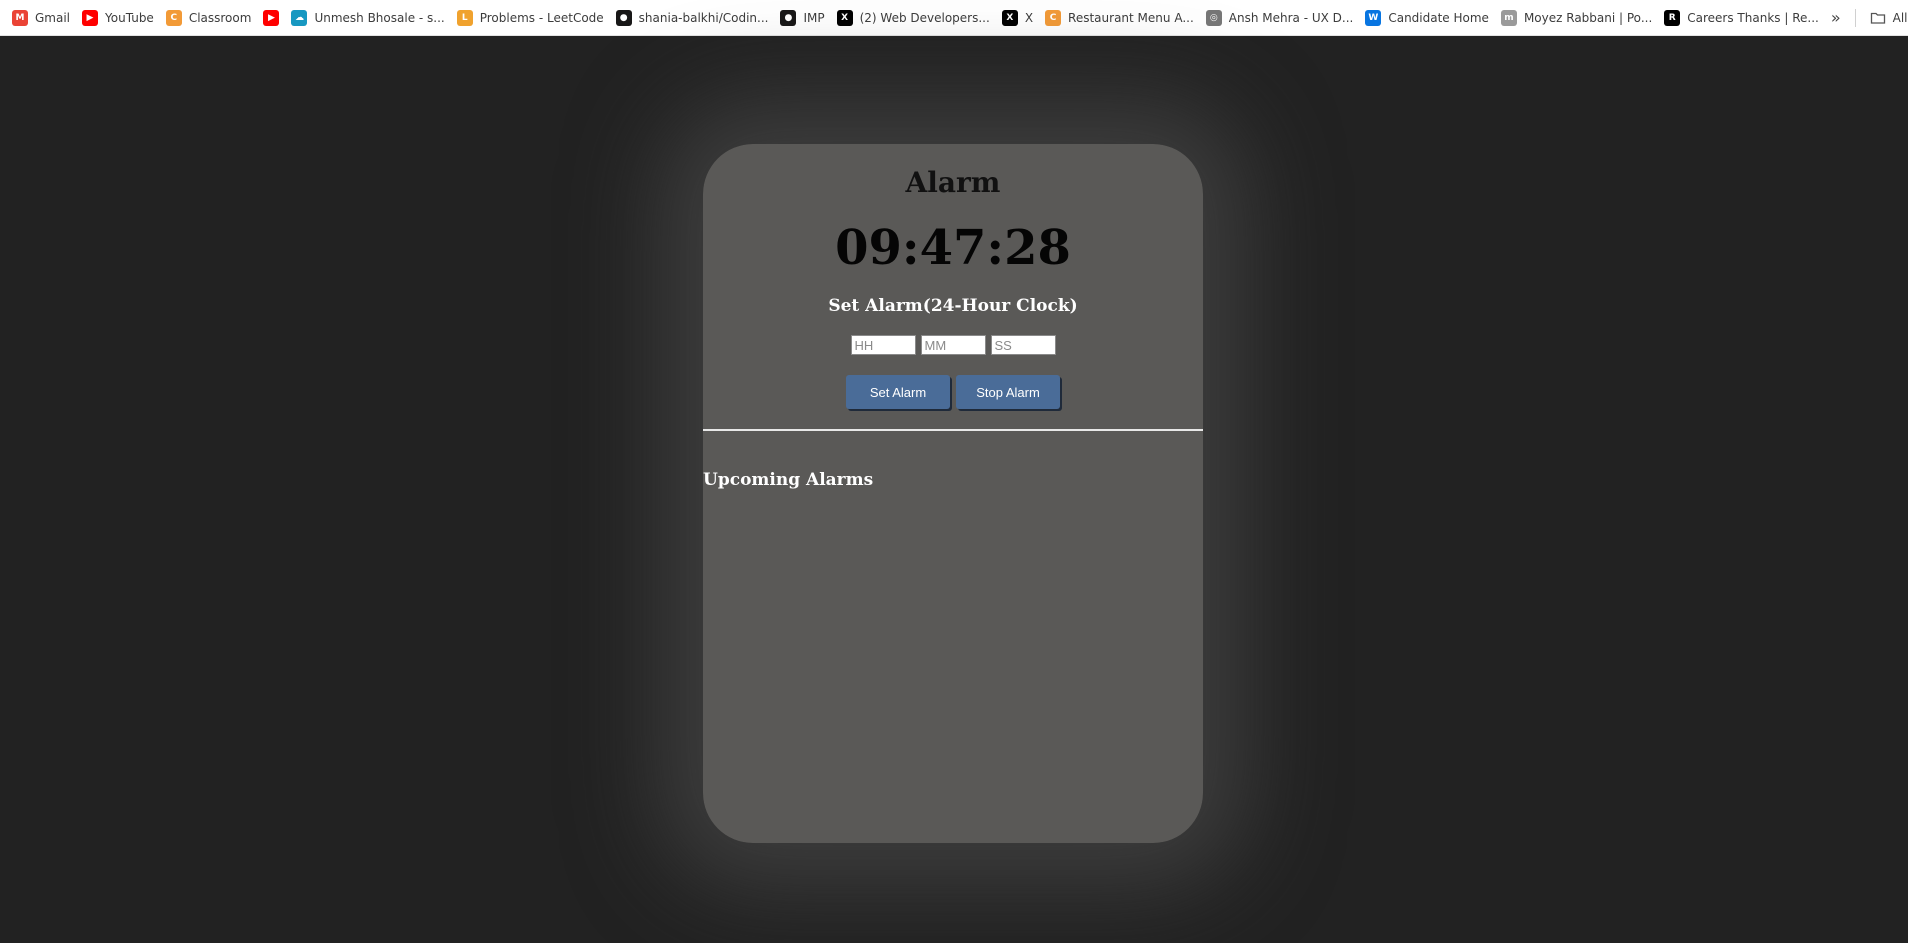 This screenshot has height=943, width=1908. What do you see at coordinates (173, 17) in the screenshot?
I see `classroom-icon: C` at bounding box center [173, 17].